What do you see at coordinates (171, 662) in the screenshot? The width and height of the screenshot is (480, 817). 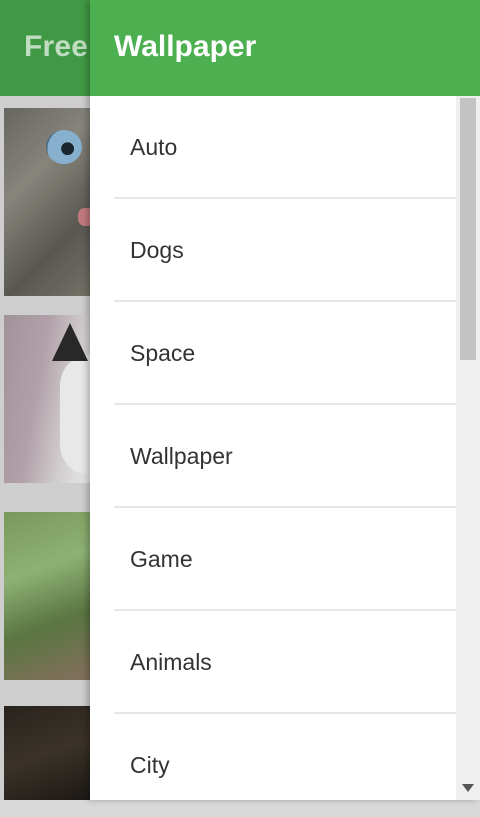 I see `menu-item-label: Animals` at bounding box center [171, 662].